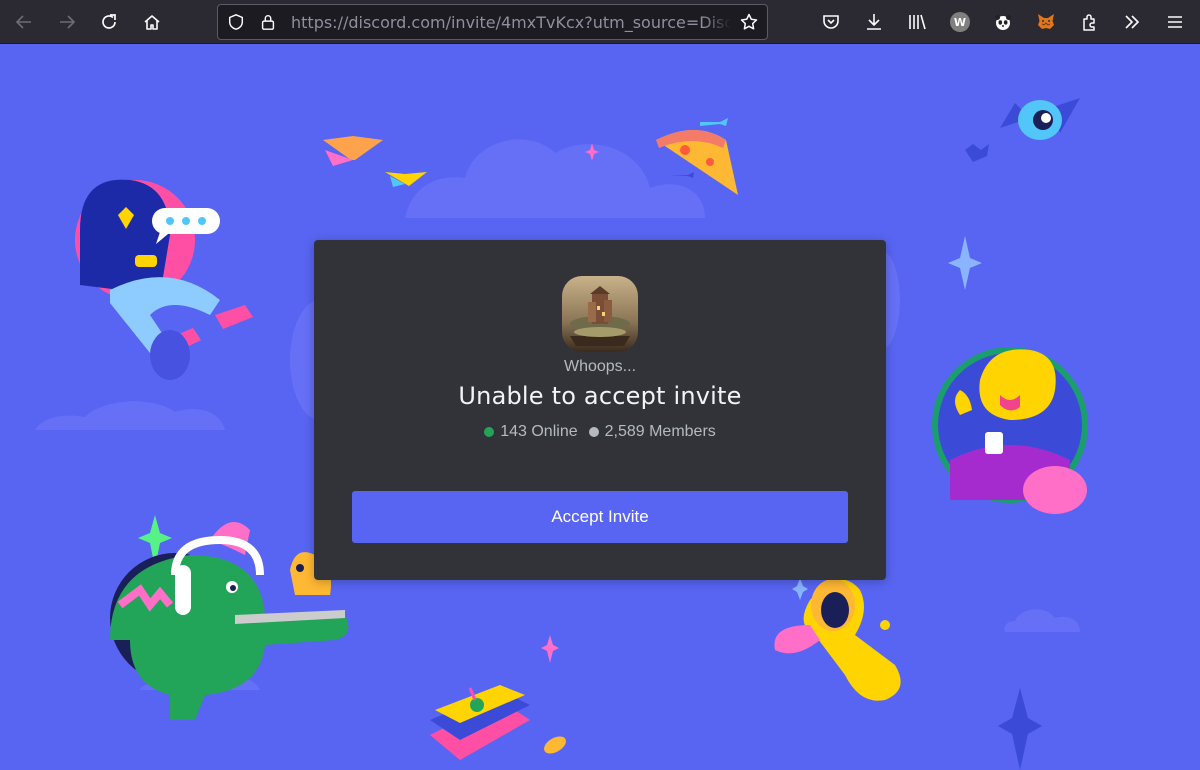 The height and width of the screenshot is (770, 1200). What do you see at coordinates (660, 431) in the screenshot?
I see `member-count: 2,589 Members` at bounding box center [660, 431].